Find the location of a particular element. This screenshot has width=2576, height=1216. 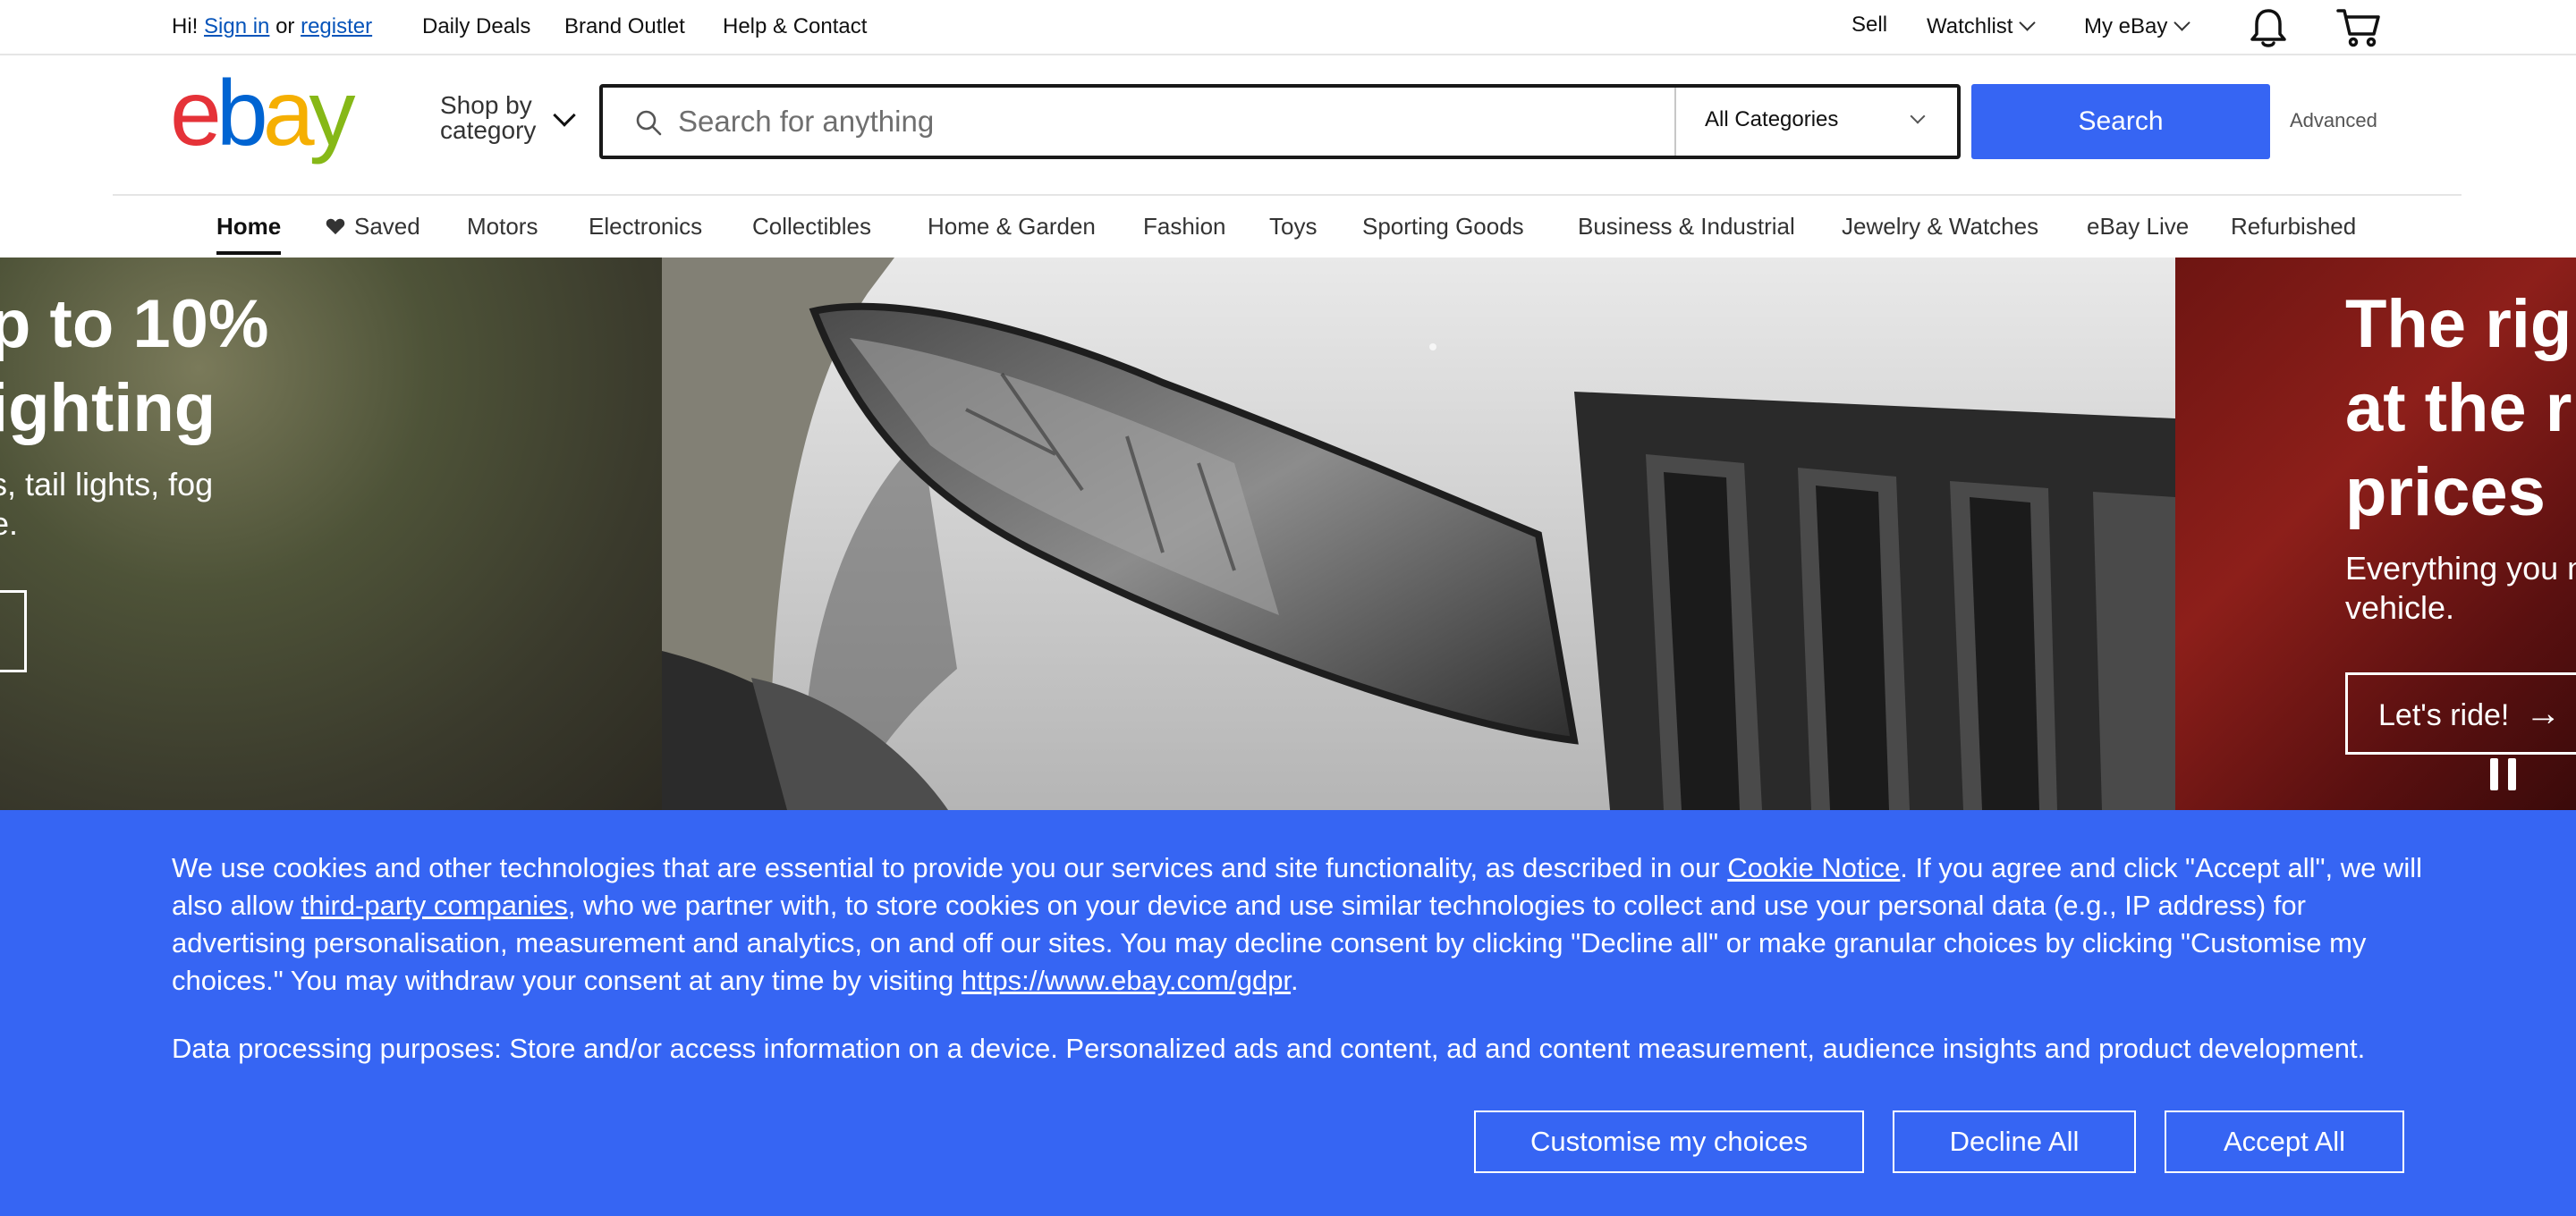

search-icon is located at coordinates (649, 123).